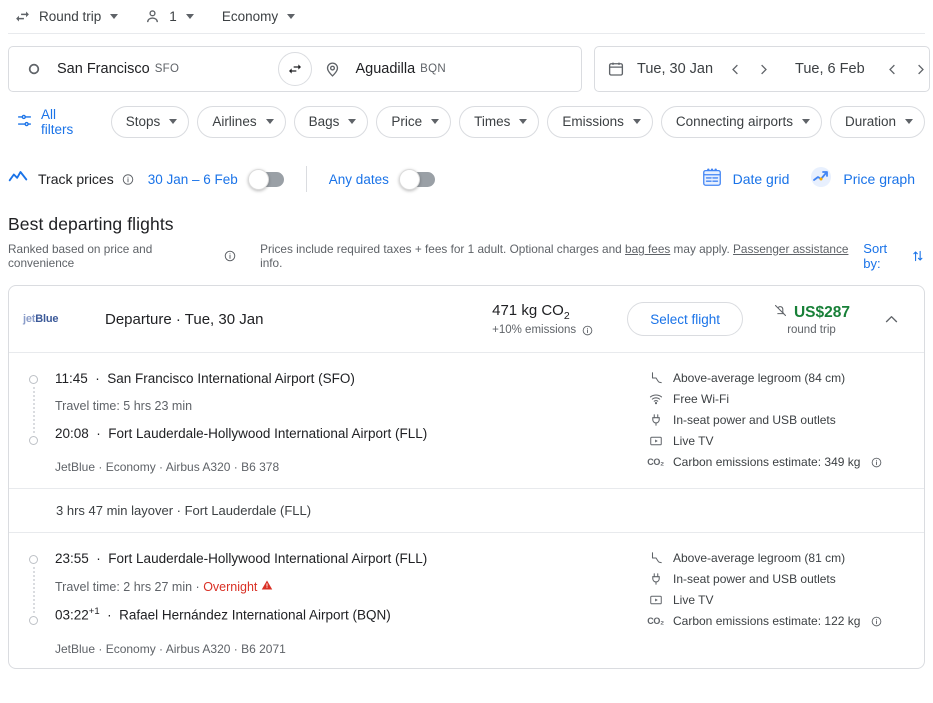 Image resolution: width=933 pixels, height=703 pixels. I want to click on return-date-value: Tue, 6 Feb, so click(830, 69).